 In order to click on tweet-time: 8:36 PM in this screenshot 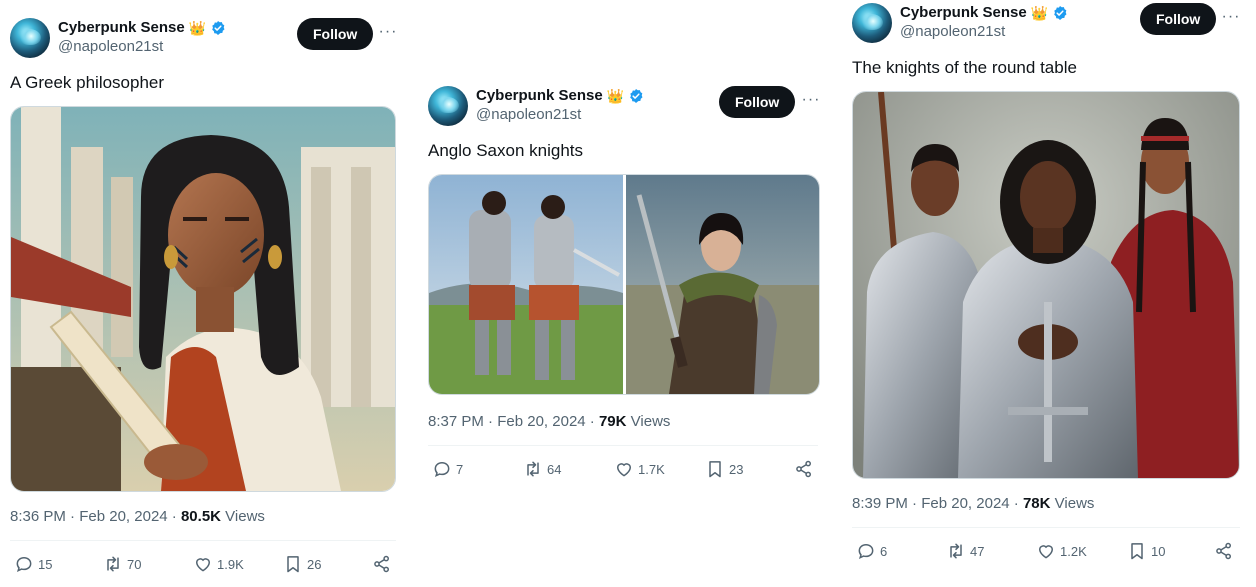, I will do `click(38, 516)`.